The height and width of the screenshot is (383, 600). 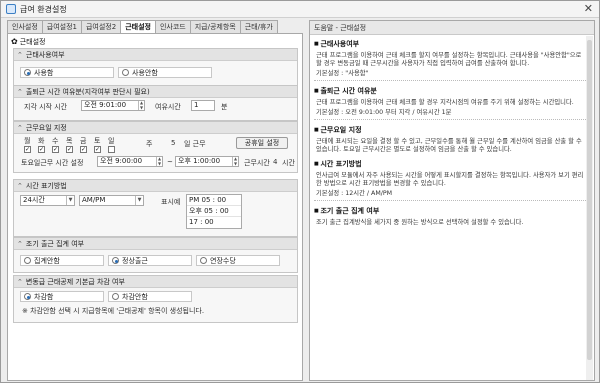 What do you see at coordinates (238, 260) in the screenshot?
I see `radio-early-overtime: 연장수당` at bounding box center [238, 260].